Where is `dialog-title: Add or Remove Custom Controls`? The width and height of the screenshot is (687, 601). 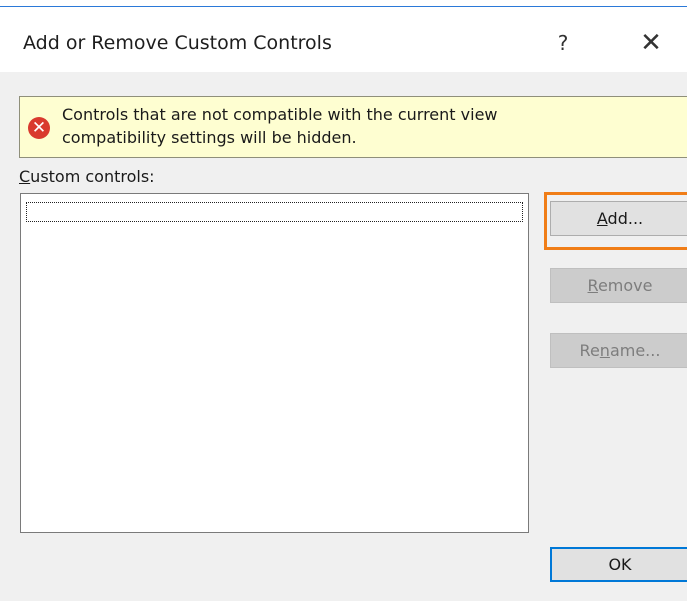 dialog-title: Add or Remove Custom Controls is located at coordinates (177, 43).